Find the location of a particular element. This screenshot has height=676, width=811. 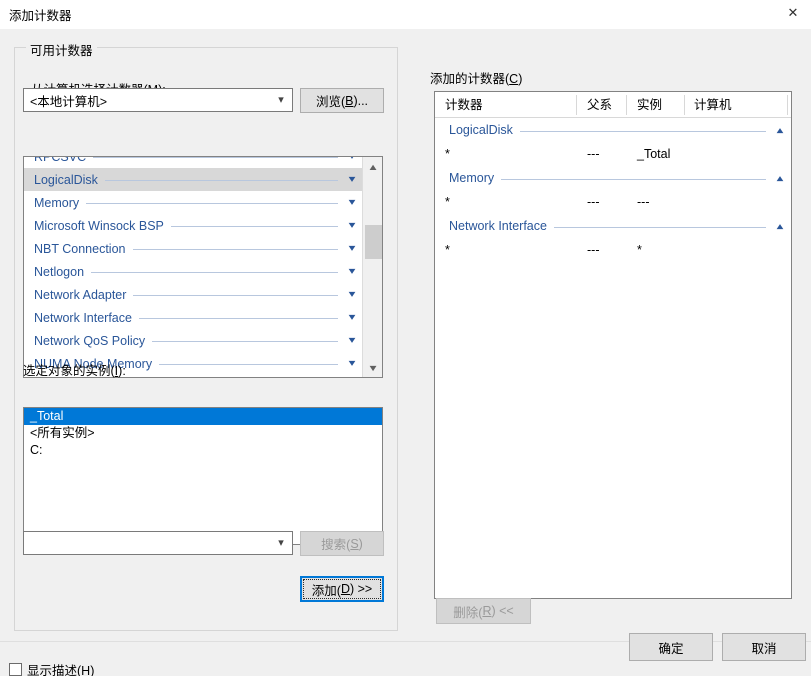

instance-list-item: <所有实例> is located at coordinates (203, 433).